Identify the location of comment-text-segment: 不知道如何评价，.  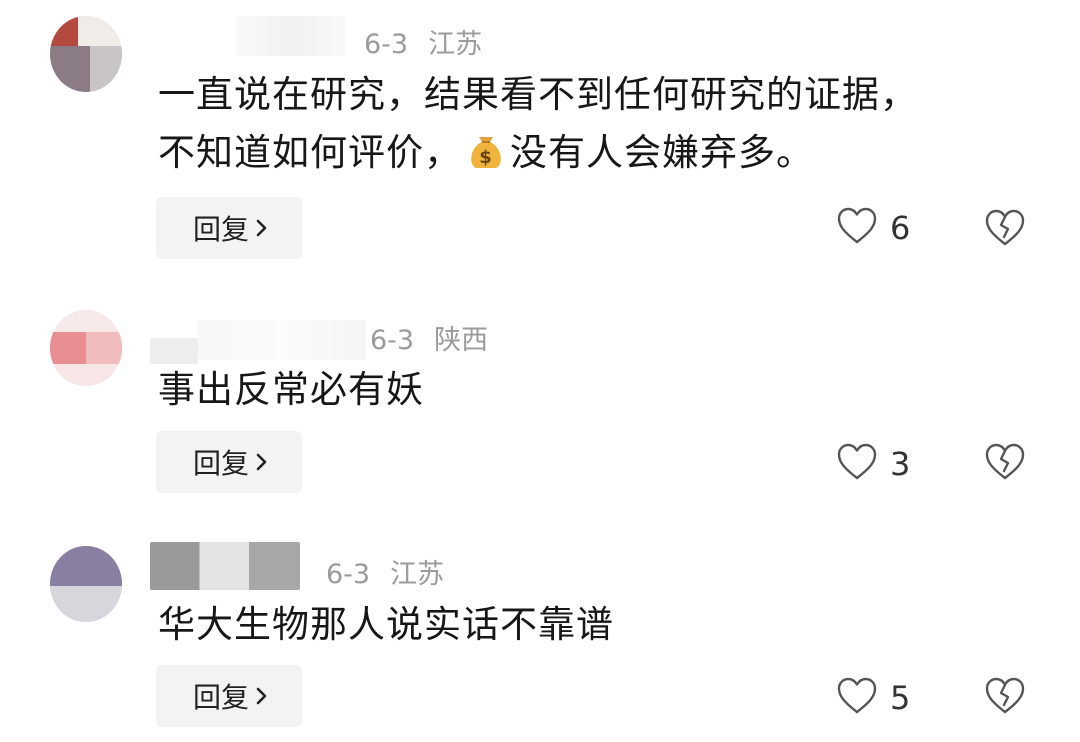
(310, 152).